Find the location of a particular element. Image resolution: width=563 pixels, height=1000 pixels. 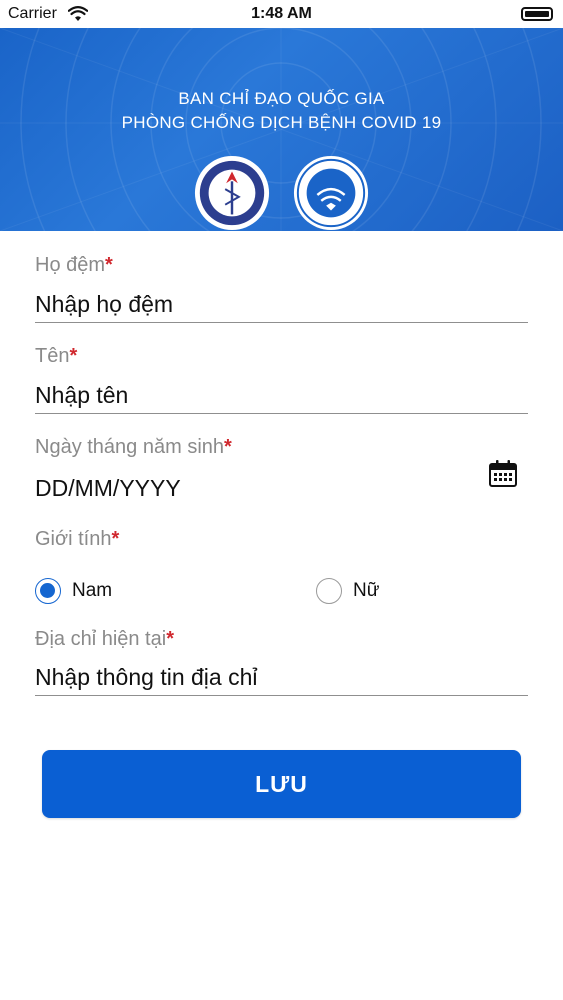

gender-label: Giới tính* is located at coordinates (77, 539).